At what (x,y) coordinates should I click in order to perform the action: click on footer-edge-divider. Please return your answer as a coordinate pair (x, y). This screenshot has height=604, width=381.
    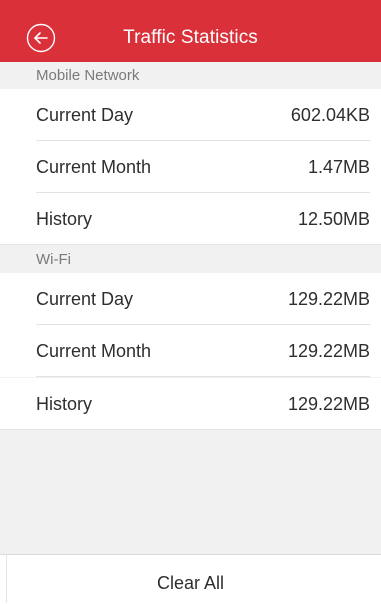
    Looking at the image, I should click on (6, 579).